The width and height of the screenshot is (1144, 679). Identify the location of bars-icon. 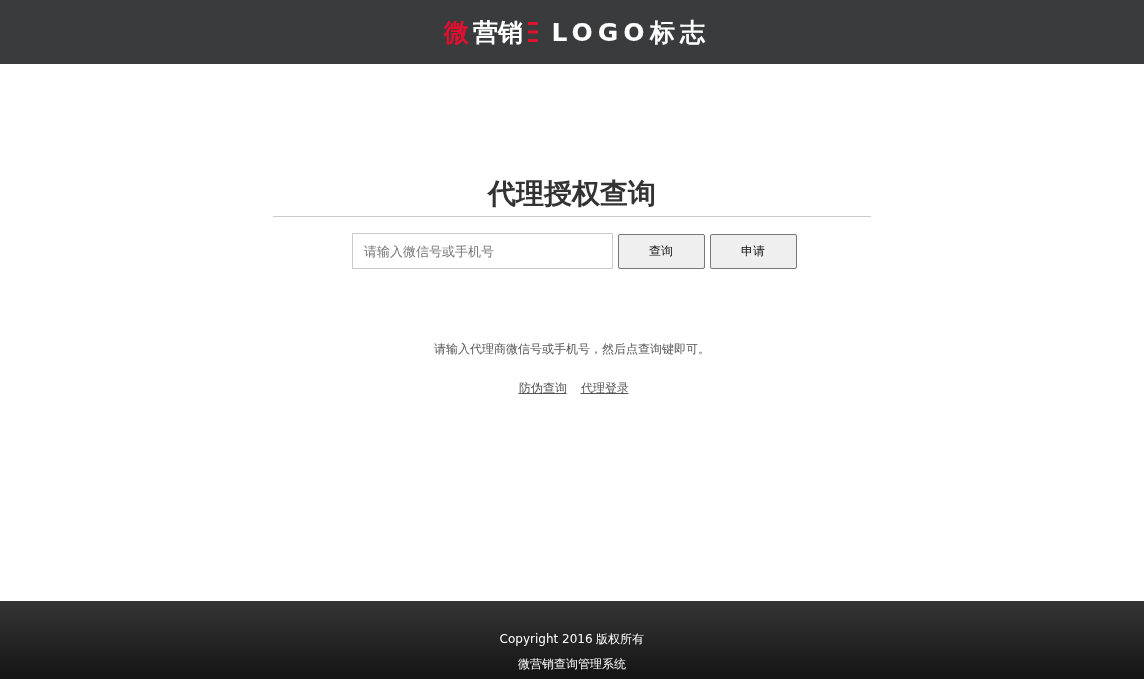
(533, 32).